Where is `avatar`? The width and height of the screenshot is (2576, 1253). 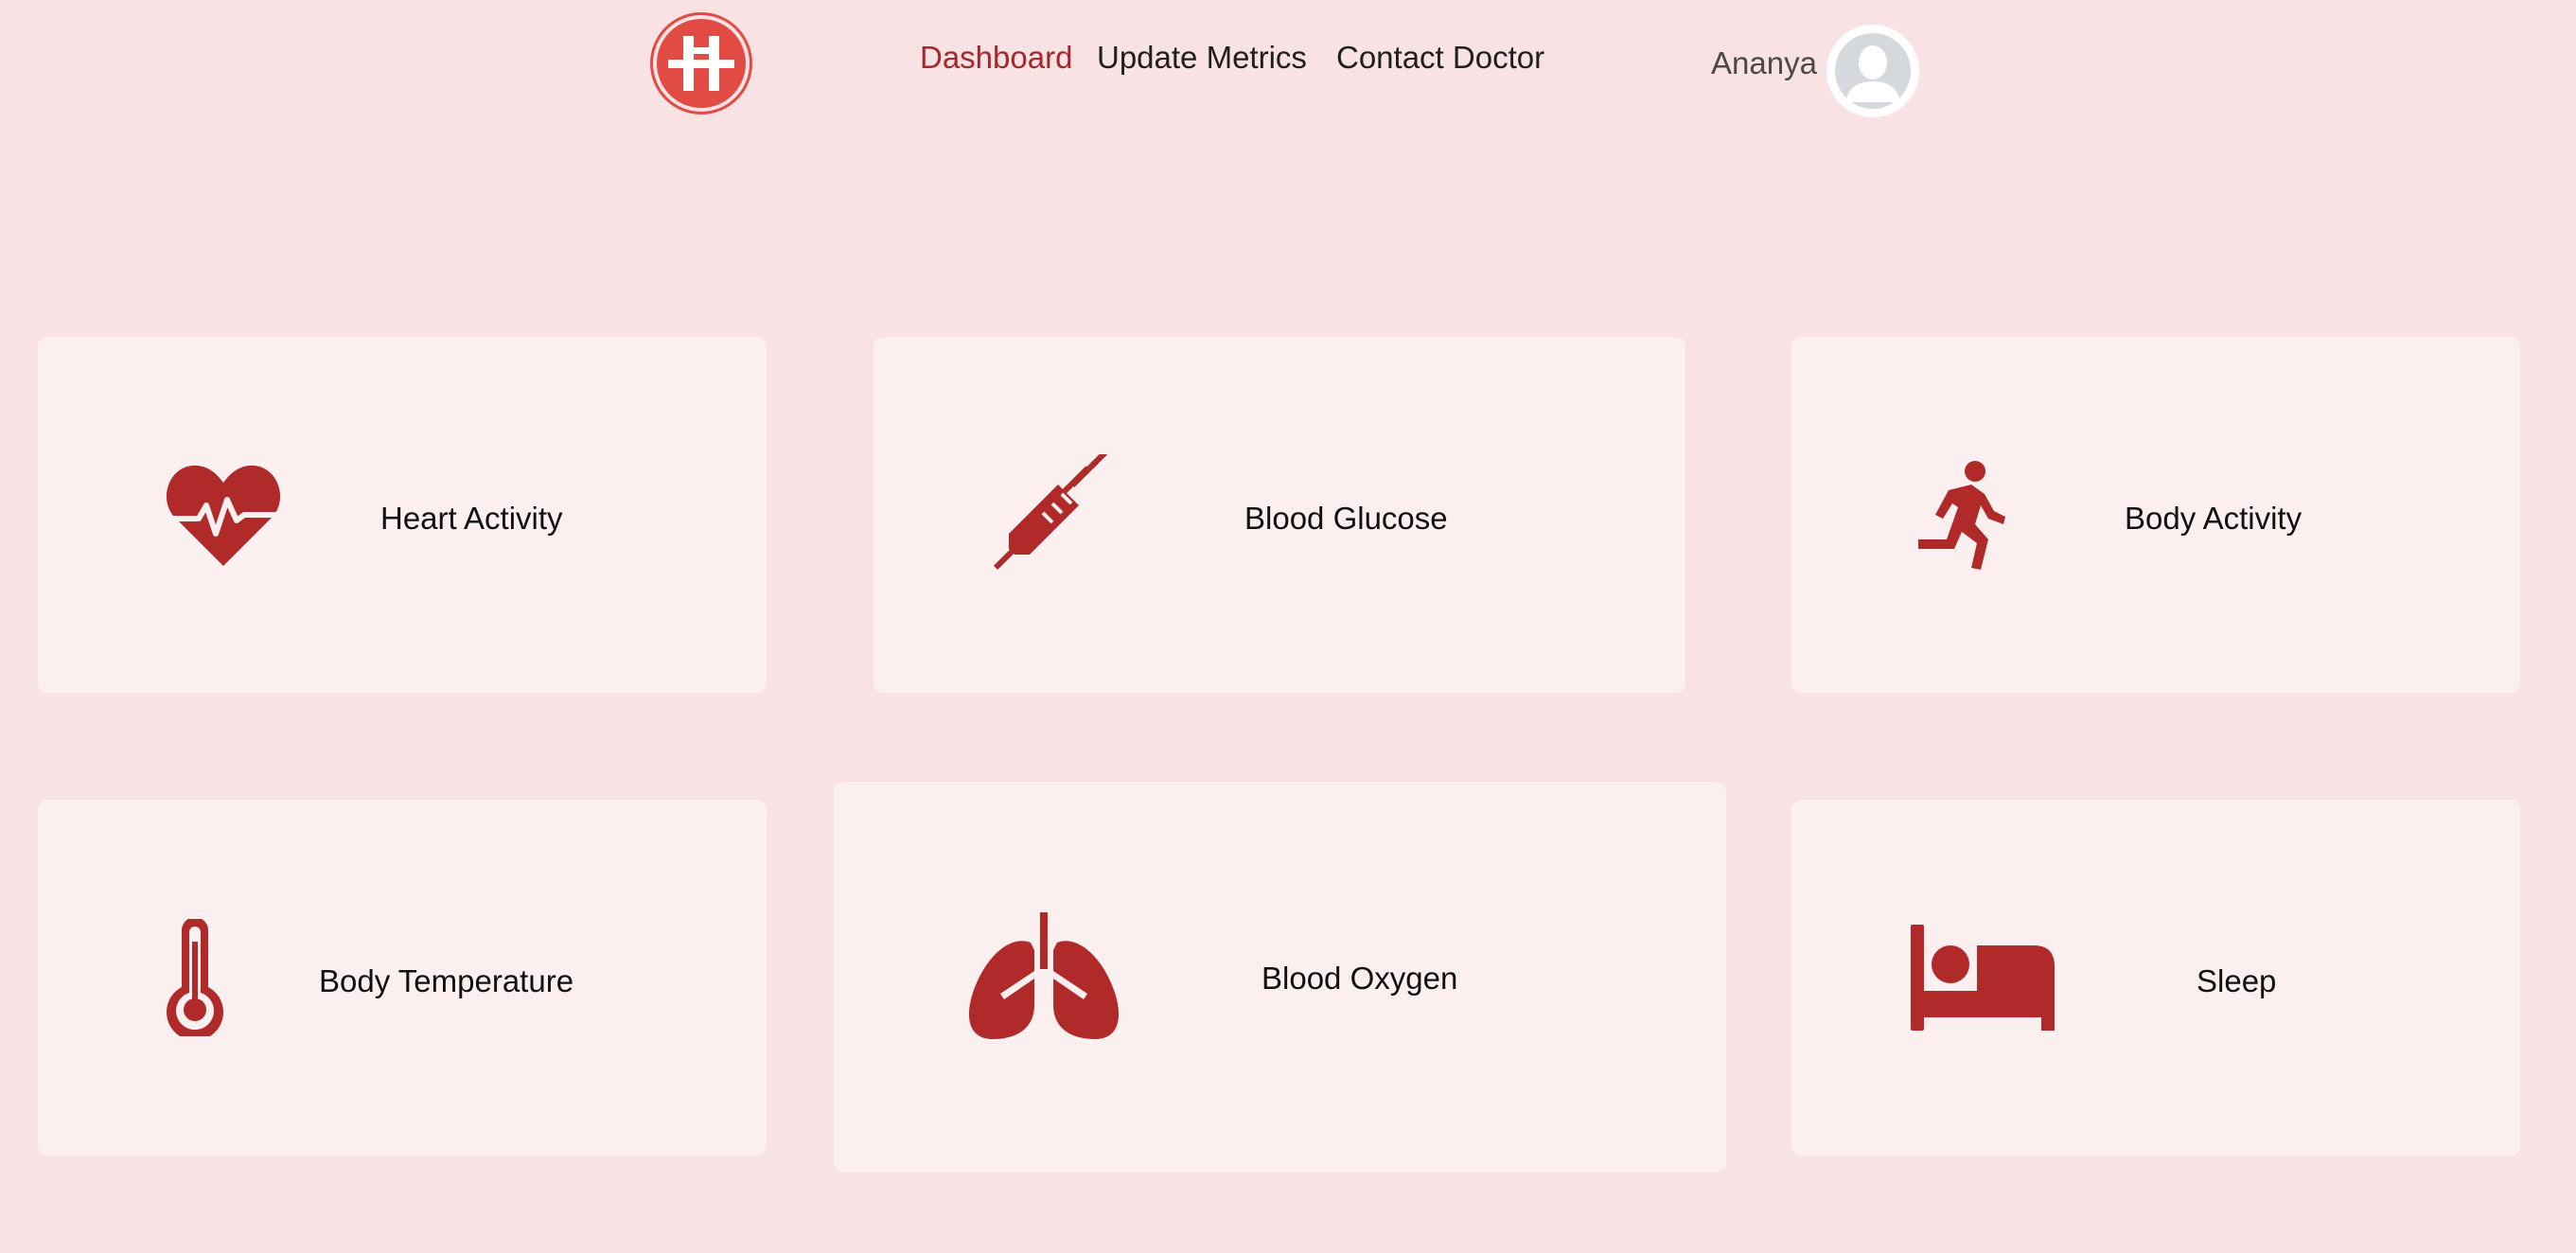 avatar is located at coordinates (1872, 71).